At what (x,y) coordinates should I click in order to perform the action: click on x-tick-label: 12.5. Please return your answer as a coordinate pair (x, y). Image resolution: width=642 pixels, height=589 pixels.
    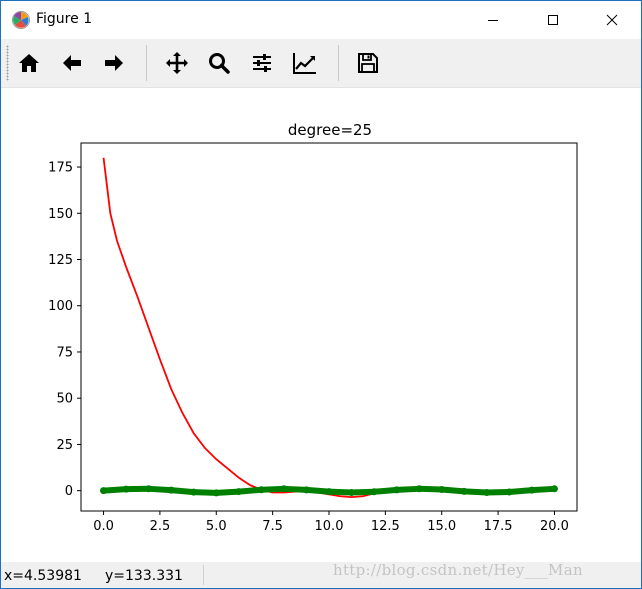
    Looking at the image, I should click on (385, 526).